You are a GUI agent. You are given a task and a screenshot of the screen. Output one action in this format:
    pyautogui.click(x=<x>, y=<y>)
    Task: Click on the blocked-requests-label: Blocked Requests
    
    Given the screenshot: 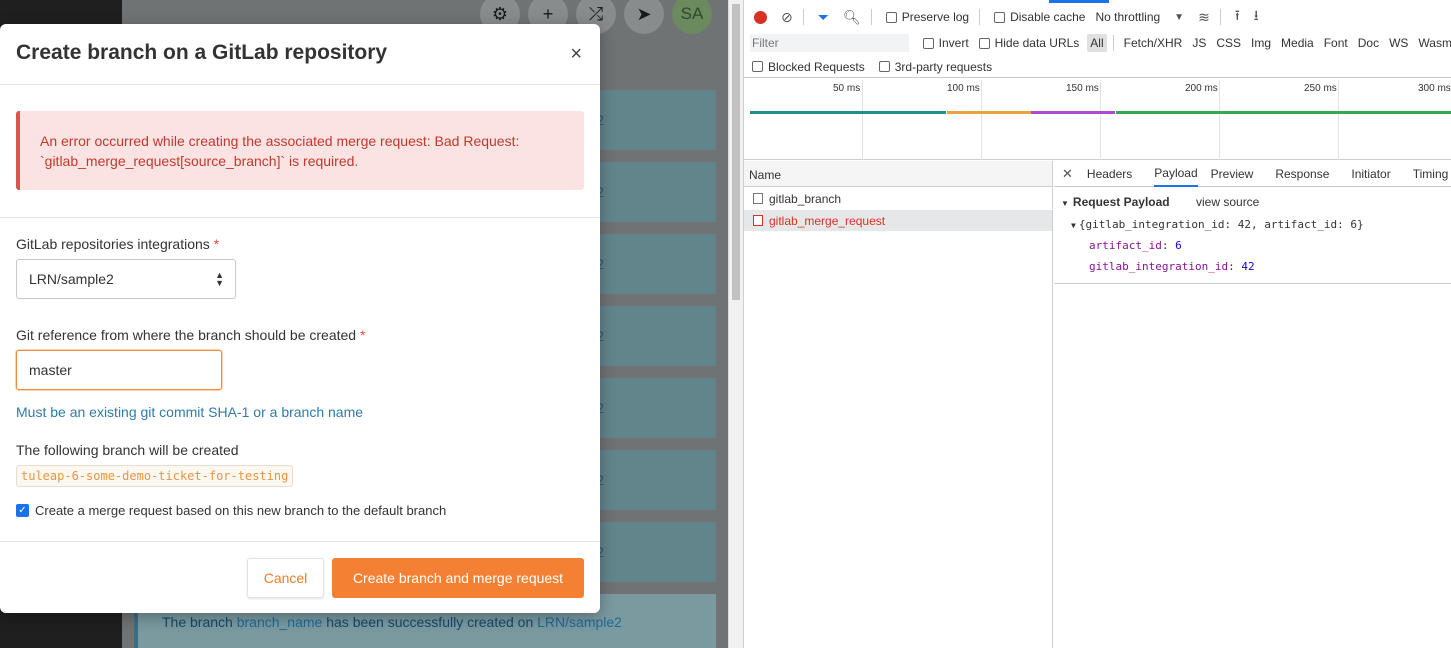 What is the action you would take?
    pyautogui.click(x=816, y=67)
    